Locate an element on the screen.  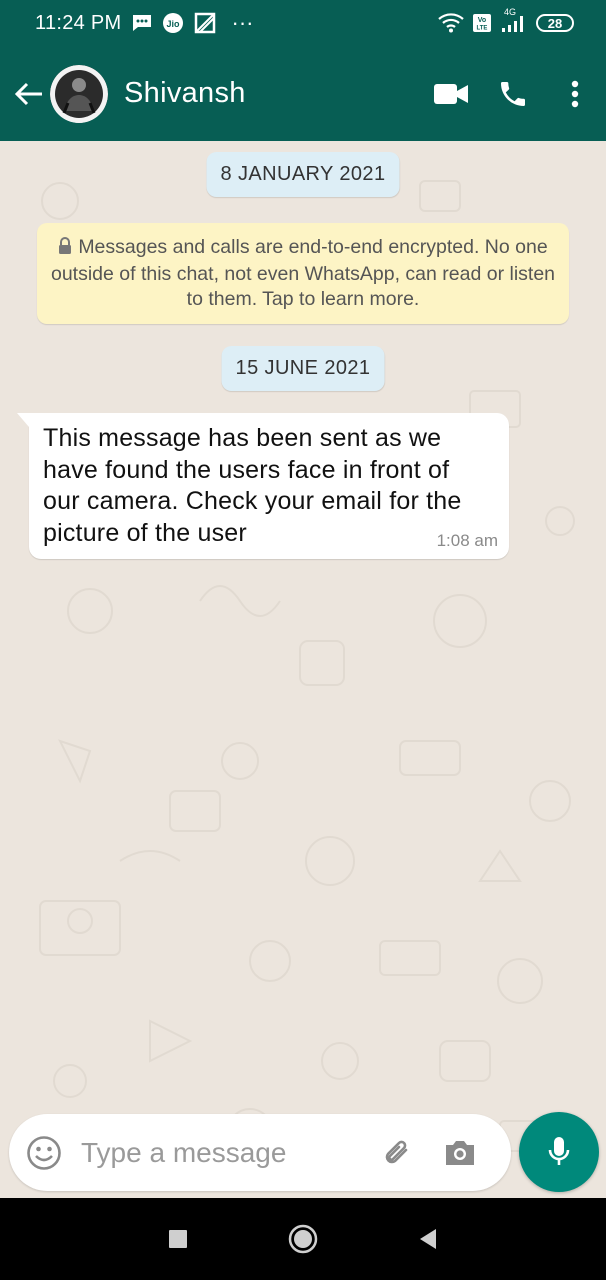
more-vert-icon is located at coordinates (575, 94).